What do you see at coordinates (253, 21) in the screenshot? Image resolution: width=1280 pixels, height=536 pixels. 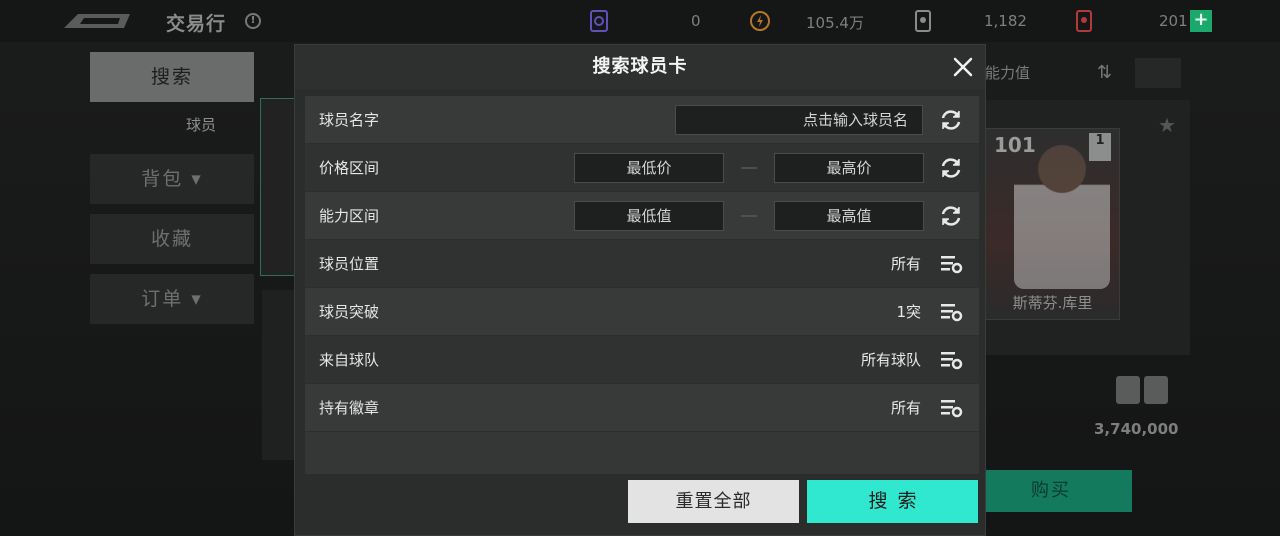 I see `info-icon: !` at bounding box center [253, 21].